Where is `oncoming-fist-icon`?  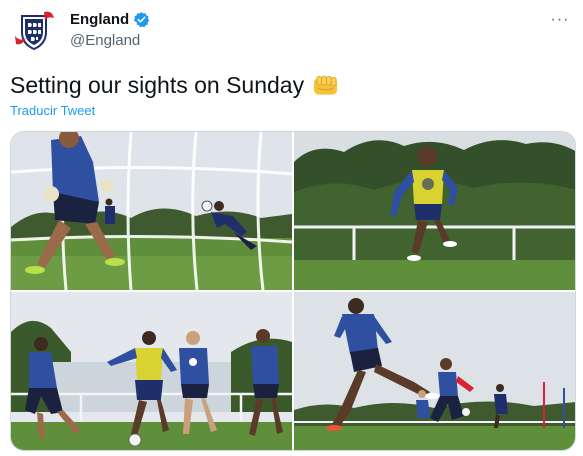 oncoming-fist-icon is located at coordinates (326, 85).